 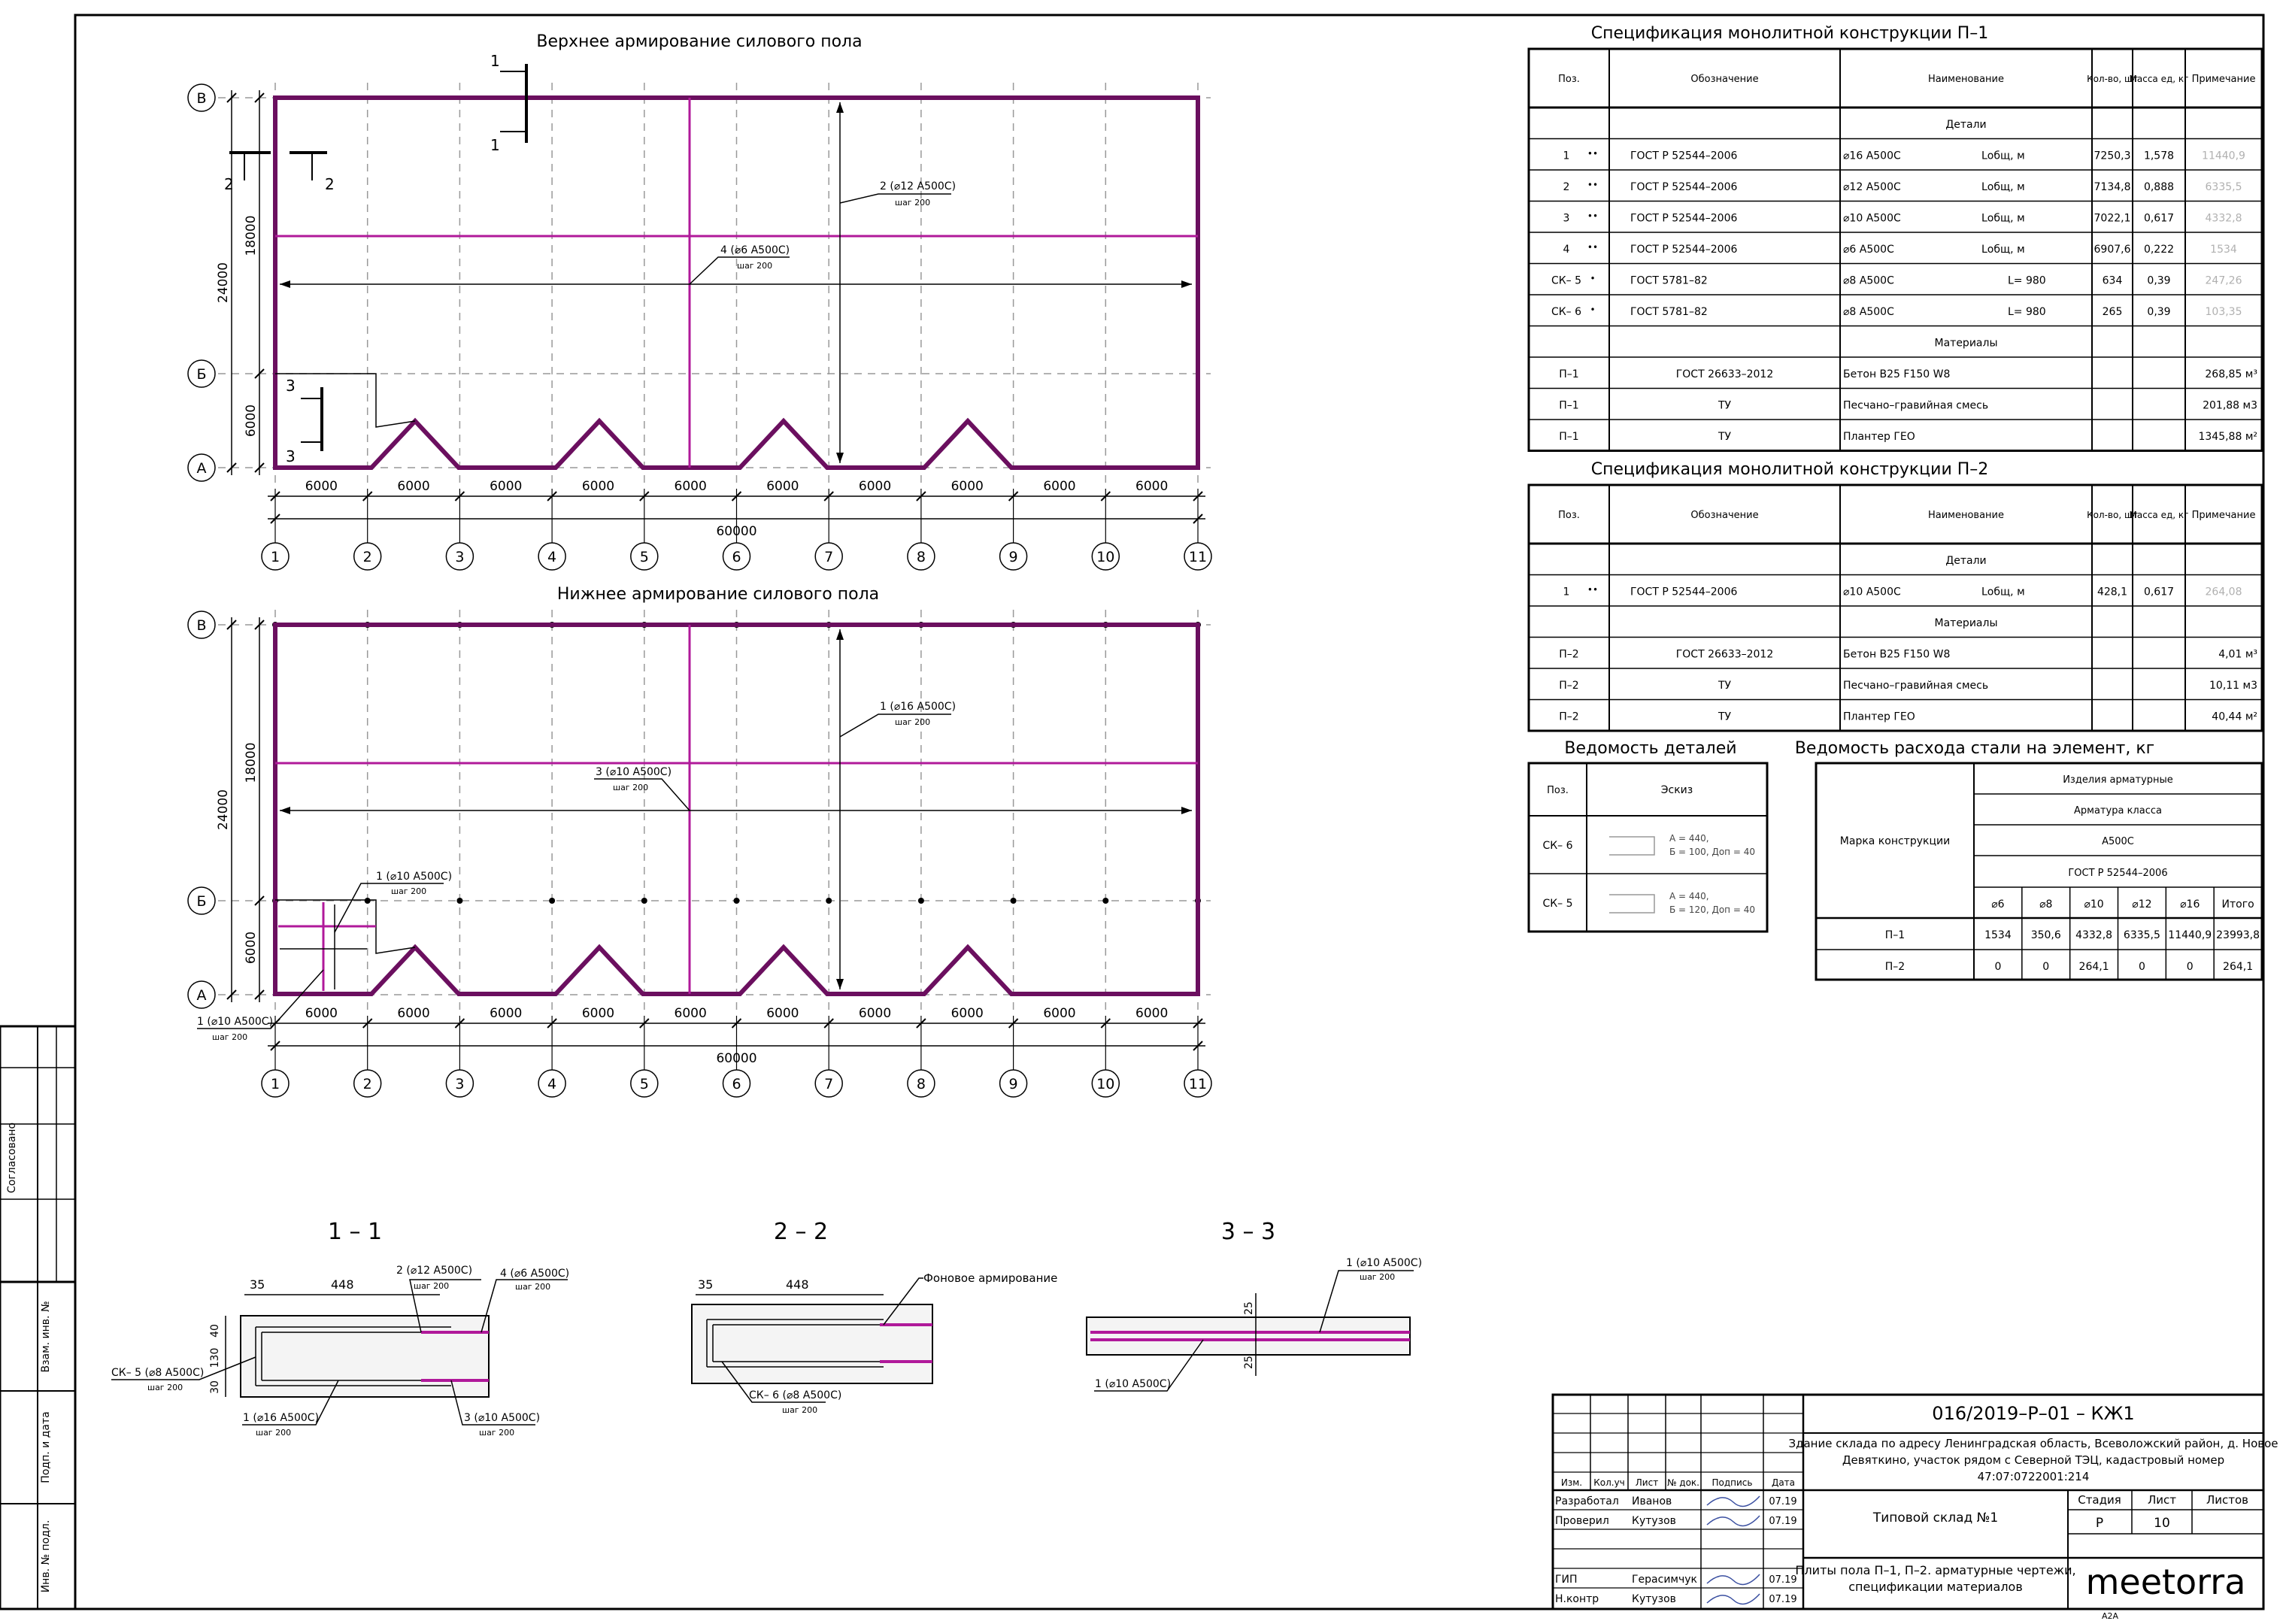 What do you see at coordinates (2223, 250) in the screenshot?
I see `cell-note: 1534` at bounding box center [2223, 250].